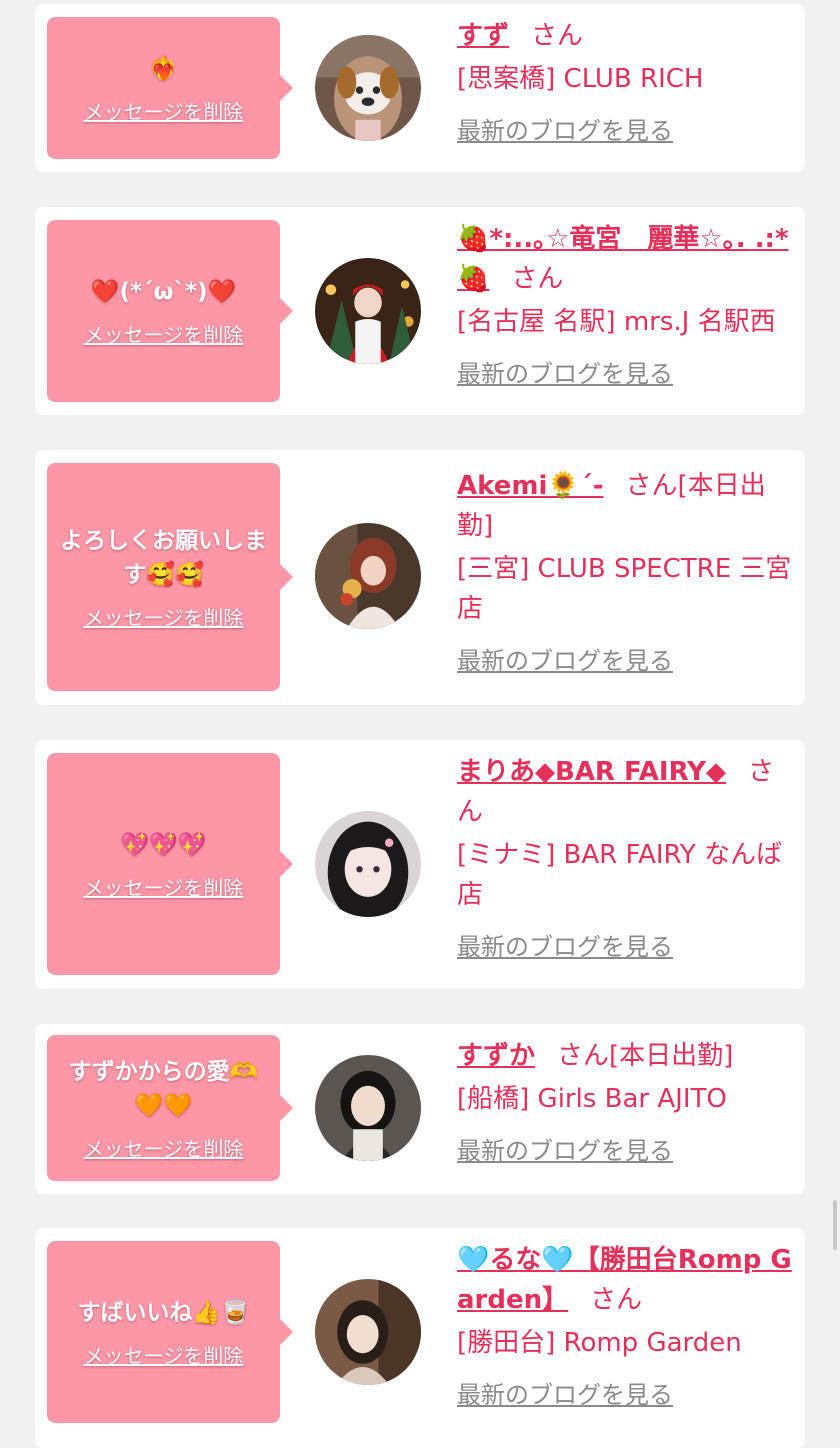 The width and height of the screenshot is (840, 1448). Describe the element at coordinates (599, 1343) in the screenshot. I see `shop-name: [勝田台] Romp Garden` at that location.